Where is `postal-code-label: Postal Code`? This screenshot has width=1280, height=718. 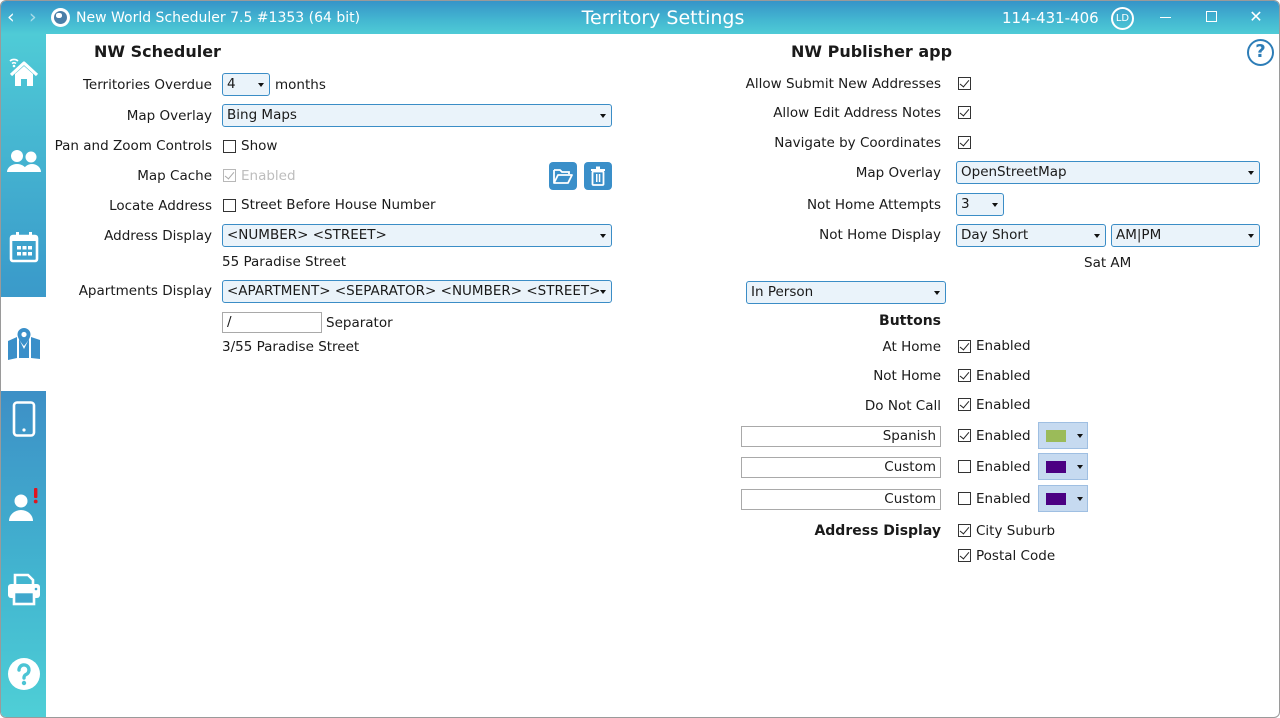 postal-code-label: Postal Code is located at coordinates (1015, 556).